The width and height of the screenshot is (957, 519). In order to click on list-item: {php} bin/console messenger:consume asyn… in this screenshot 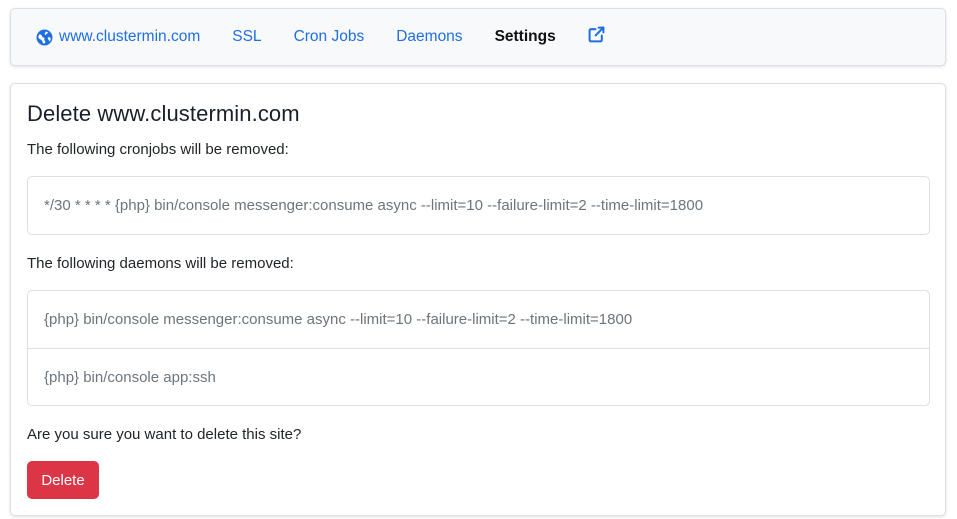, I will do `click(338, 319)`.